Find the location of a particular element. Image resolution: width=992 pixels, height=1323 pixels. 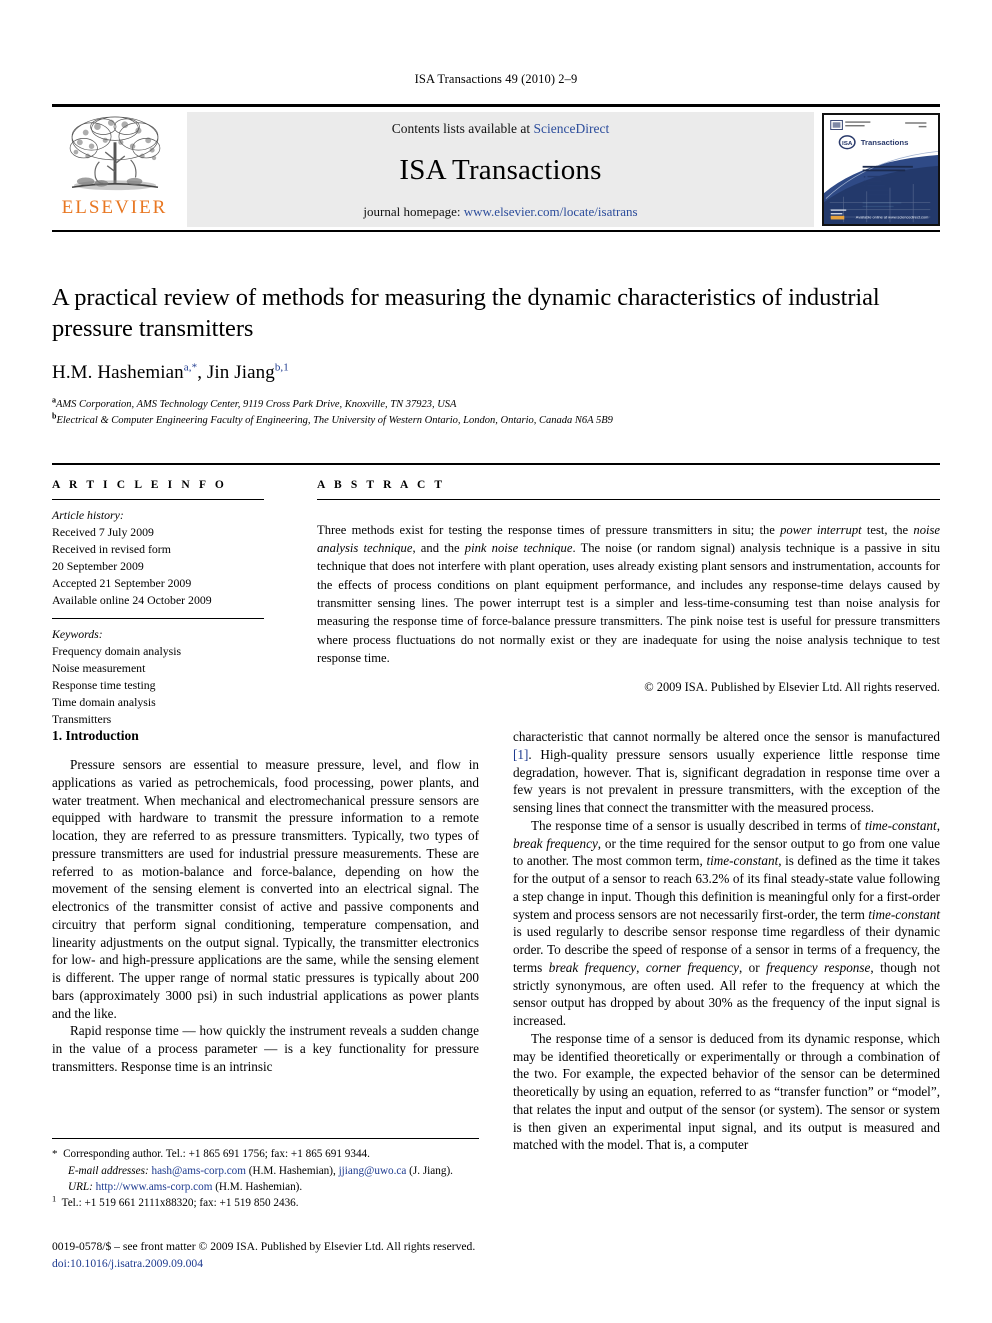

footnote-star-marker: * is located at coordinates (55, 1154).